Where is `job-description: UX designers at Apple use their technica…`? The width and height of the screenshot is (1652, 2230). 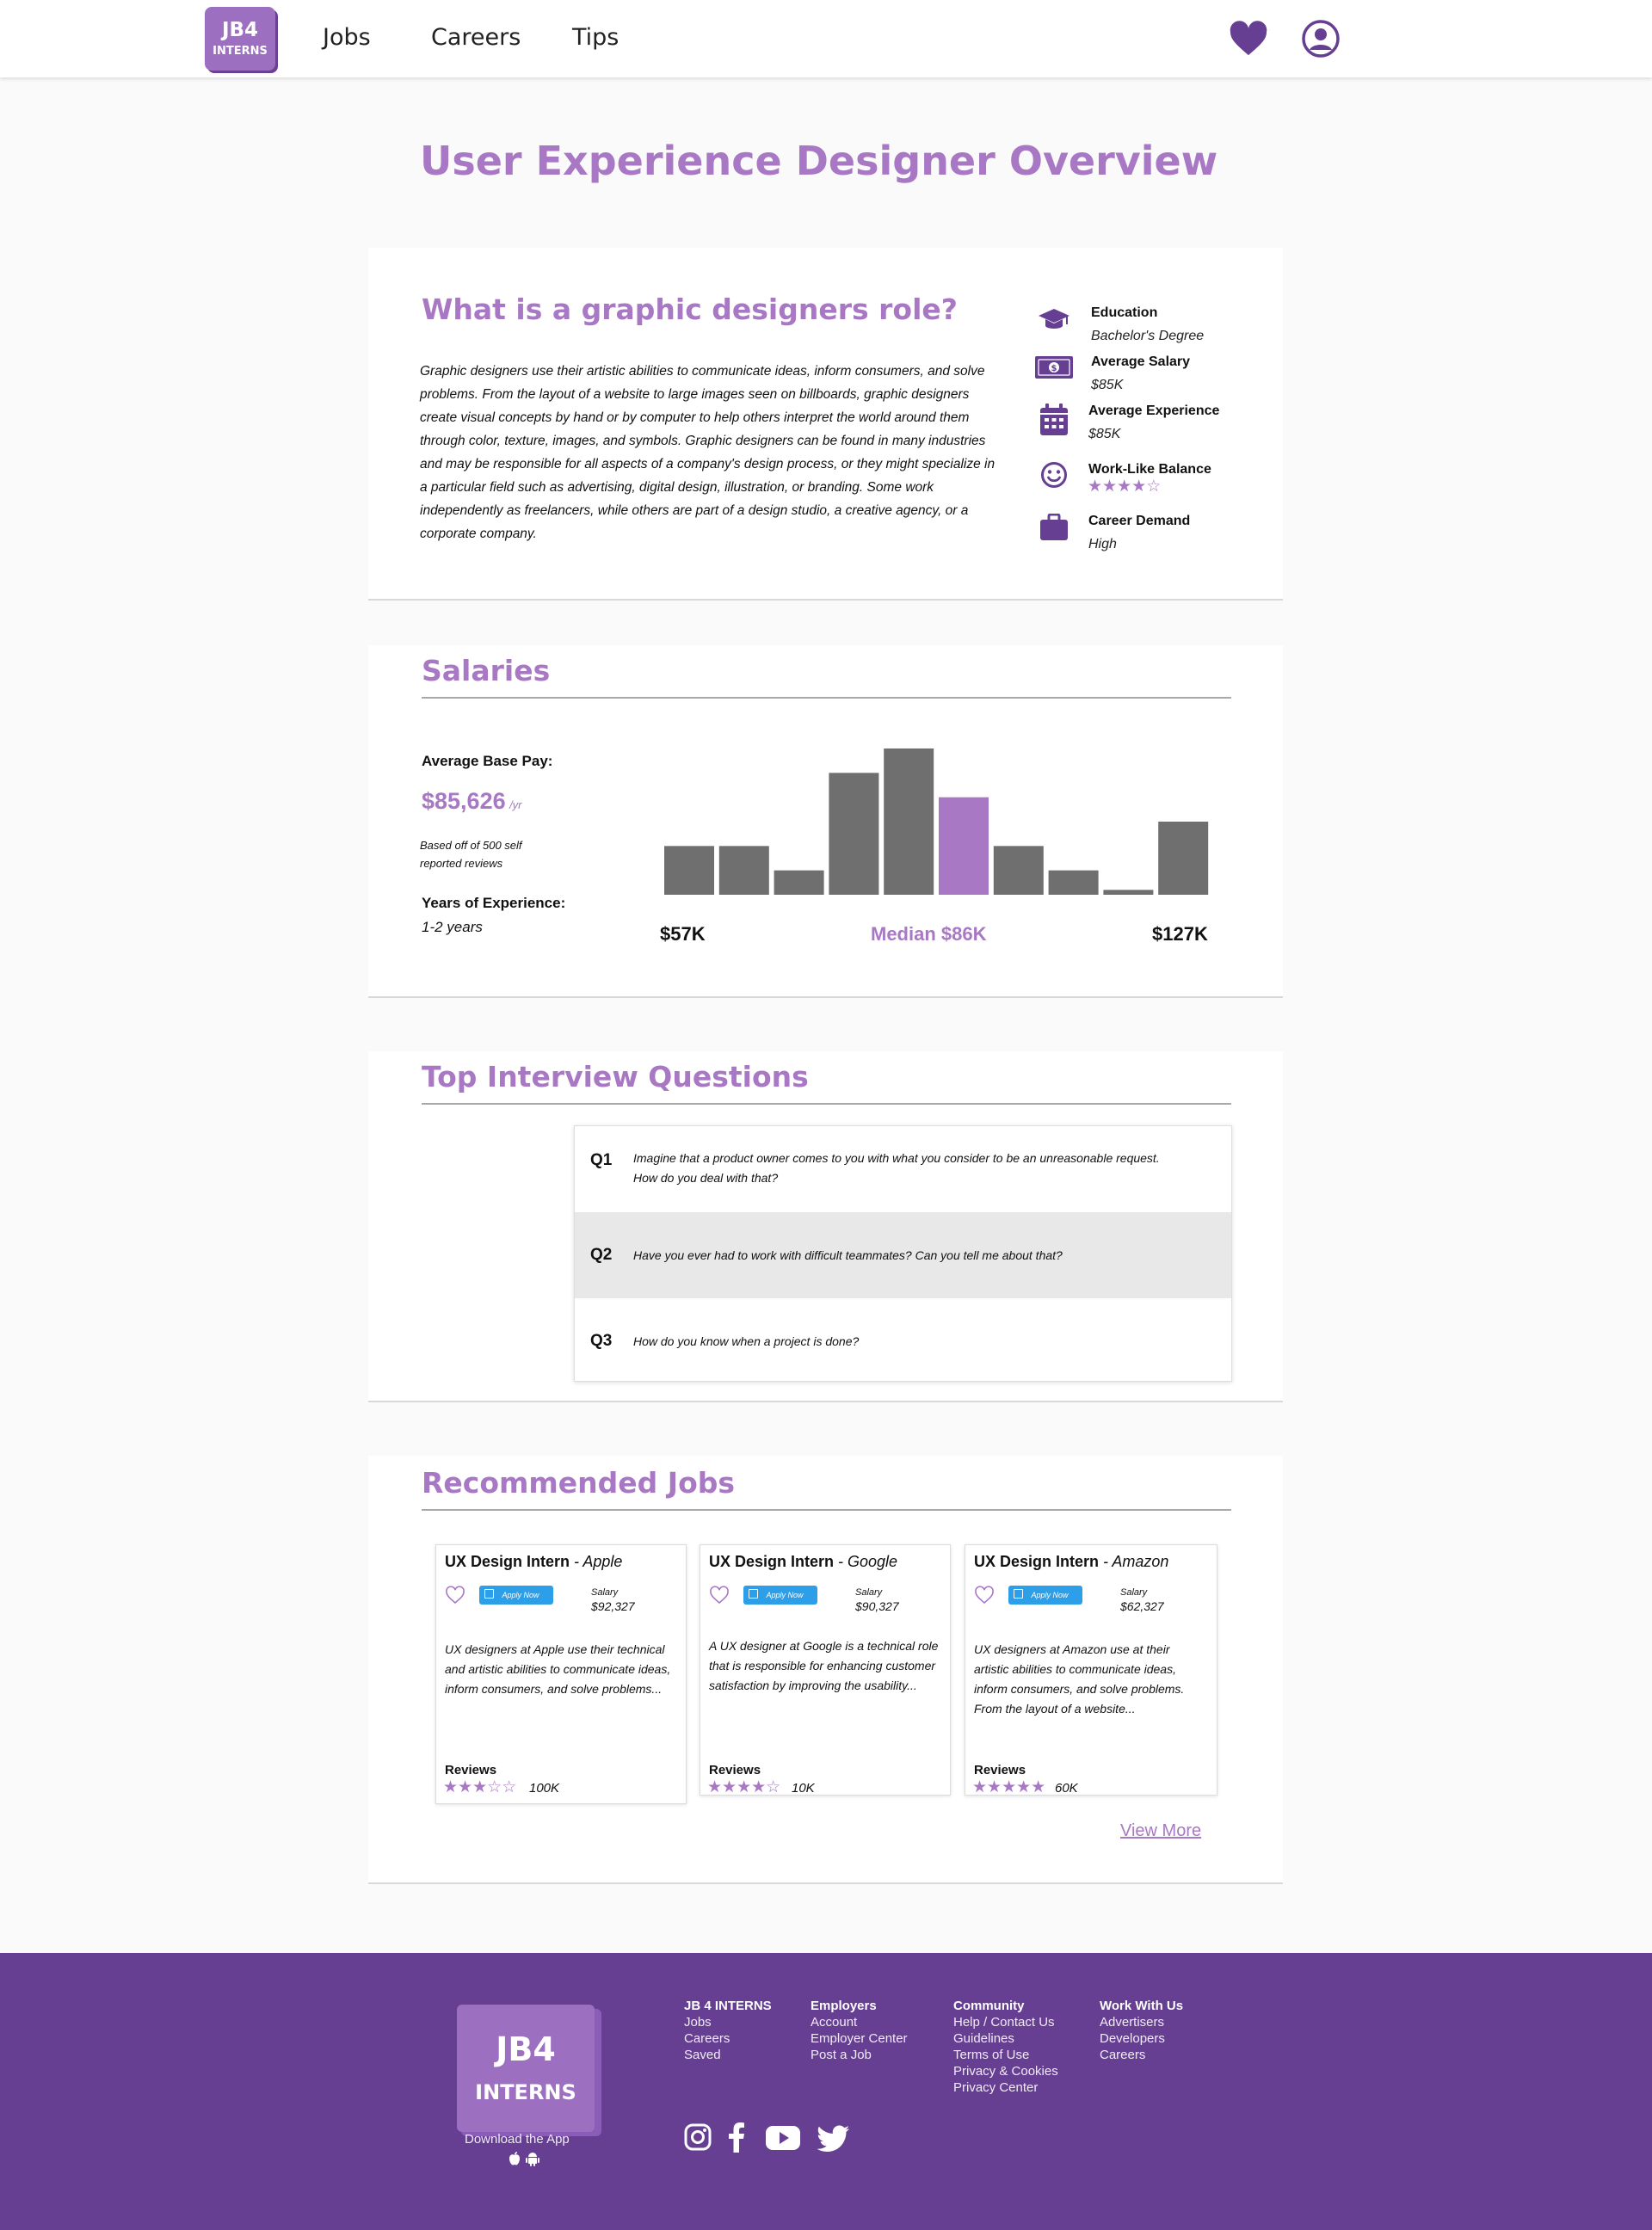 job-description: UX designers at Apple use their technica… is located at coordinates (558, 1669).